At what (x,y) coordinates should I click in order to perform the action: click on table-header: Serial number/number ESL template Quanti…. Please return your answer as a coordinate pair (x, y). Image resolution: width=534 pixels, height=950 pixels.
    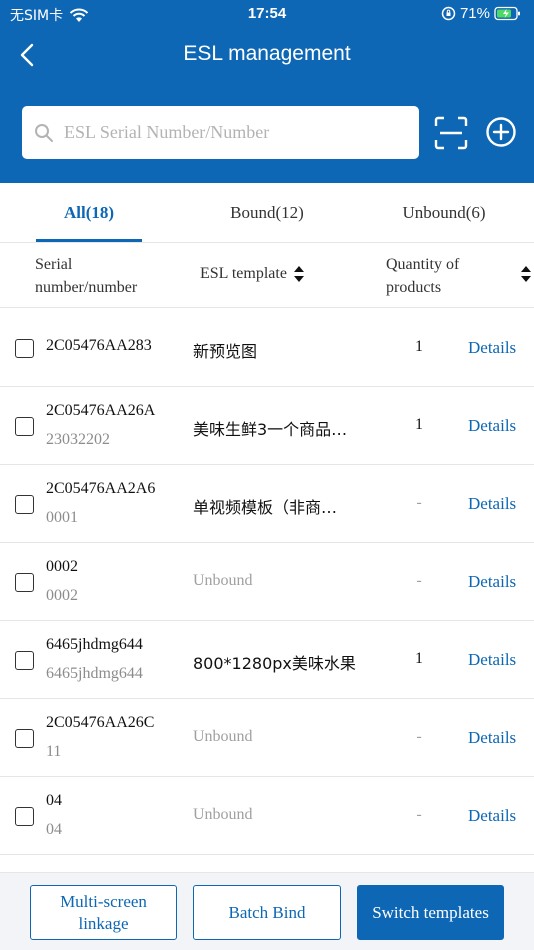
    Looking at the image, I should click on (267, 276).